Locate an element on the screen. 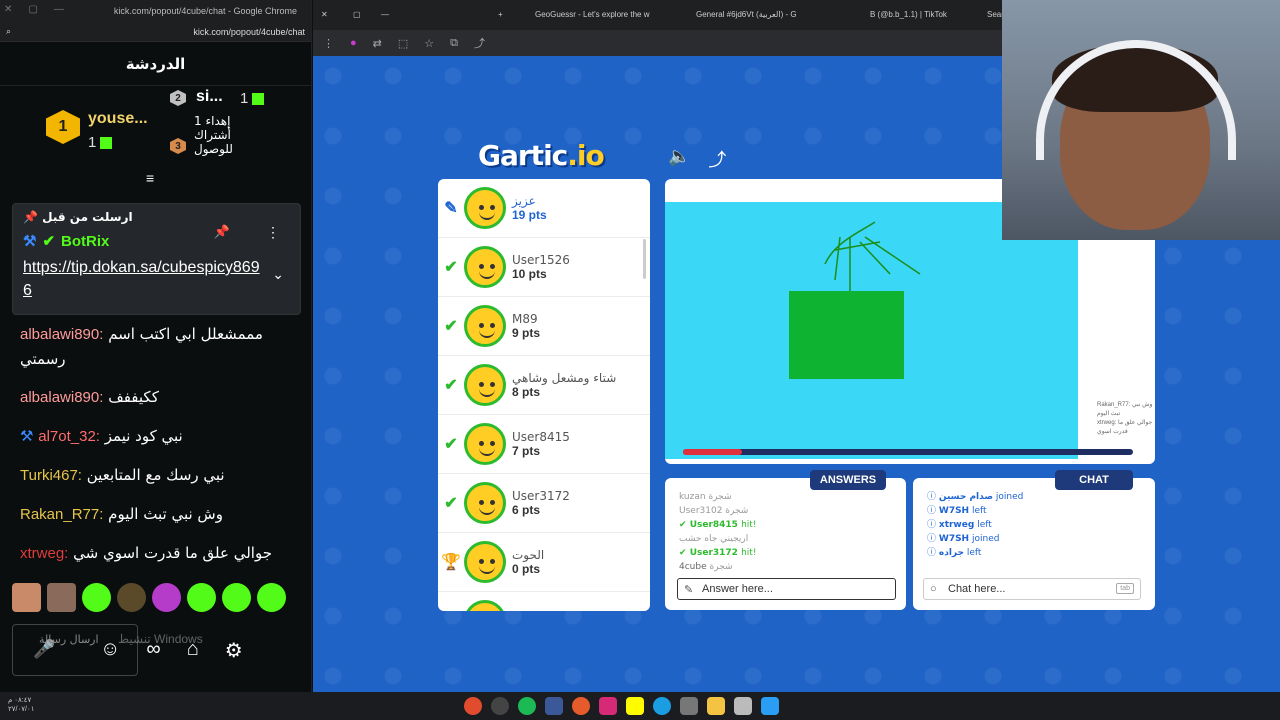  taskbar-apps is located at coordinates (621, 706).